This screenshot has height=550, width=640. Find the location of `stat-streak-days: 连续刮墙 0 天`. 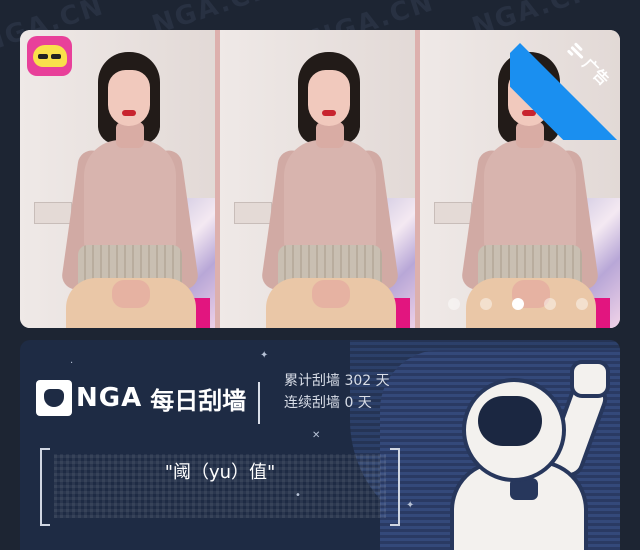

stat-streak-days: 连续刮墙 0 天 is located at coordinates (328, 403).